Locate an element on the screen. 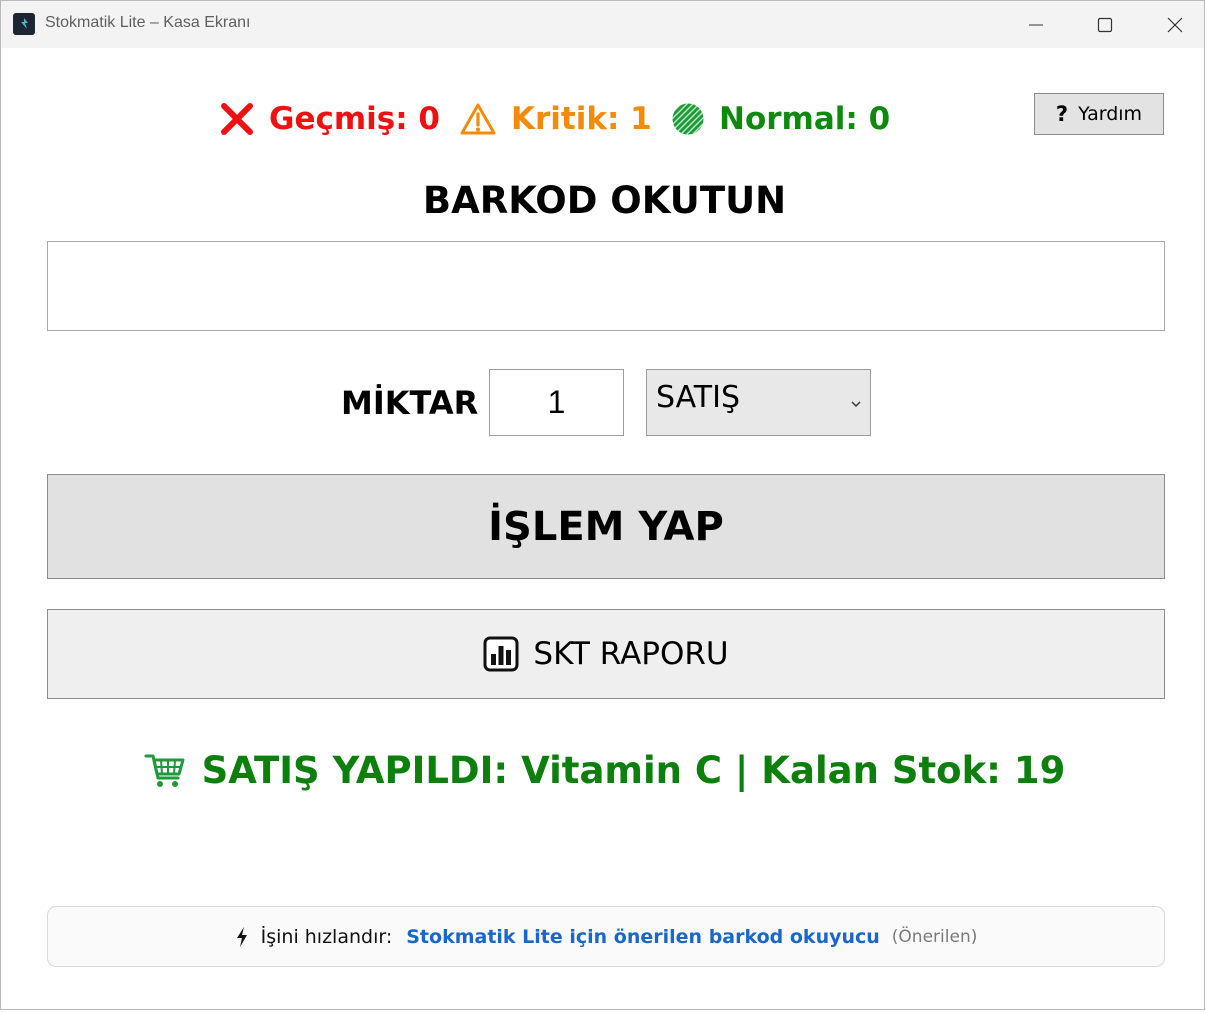 The width and height of the screenshot is (1207, 1012). skt-report-button: SKT RAPORU is located at coordinates (606, 654).